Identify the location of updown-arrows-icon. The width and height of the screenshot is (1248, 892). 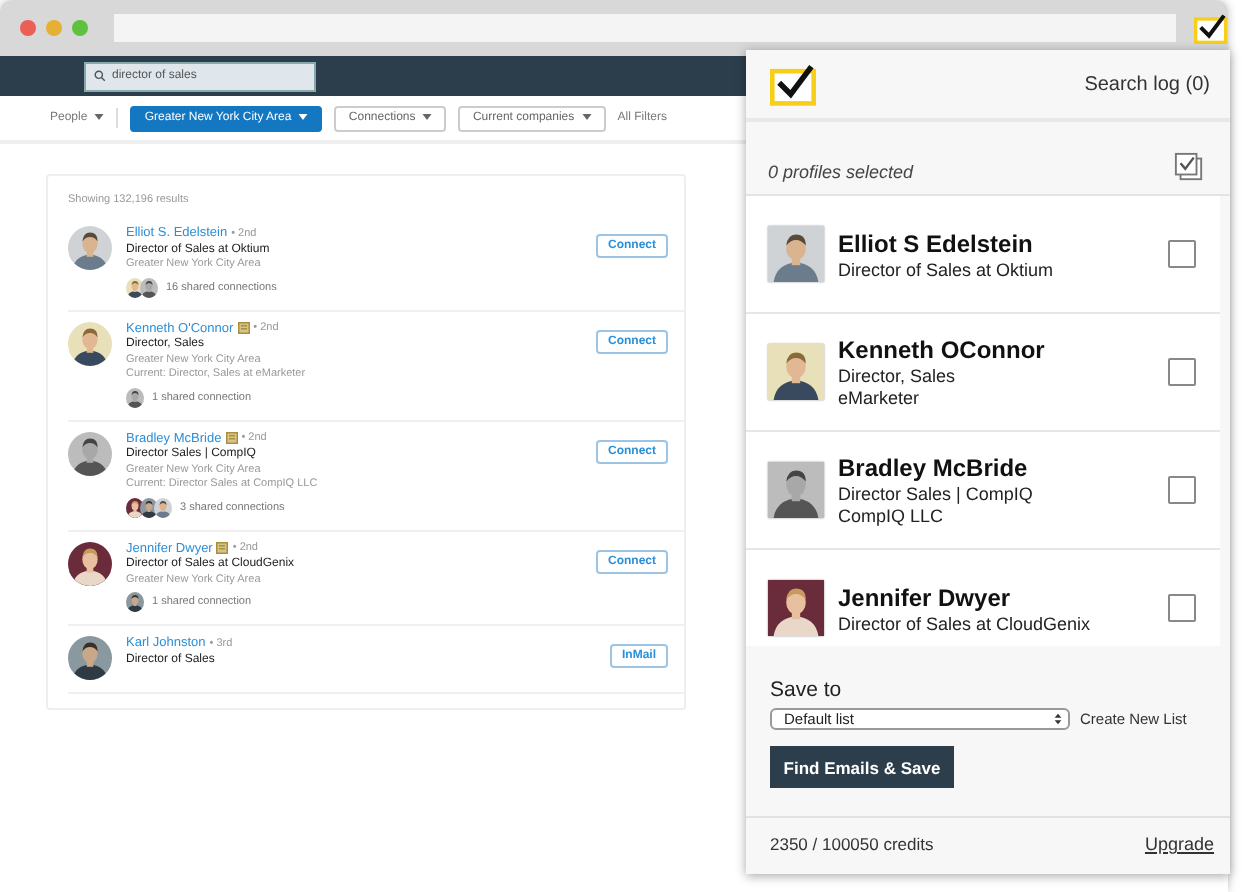
(1058, 719).